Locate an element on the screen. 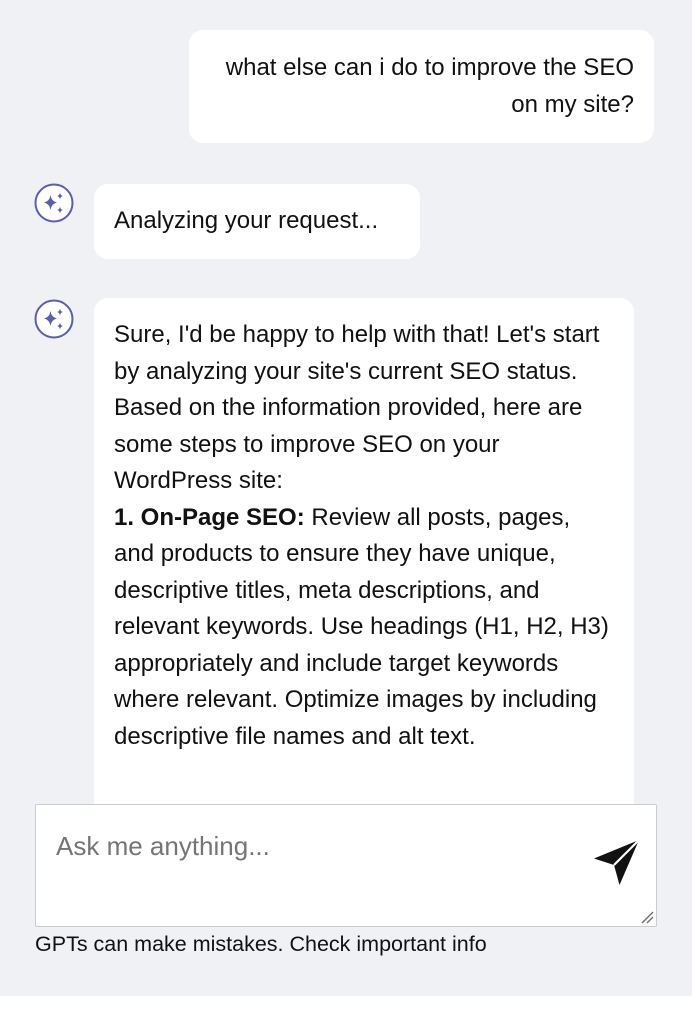 The height and width of the screenshot is (1024, 692). resize-handle-icon is located at coordinates (646, 916).